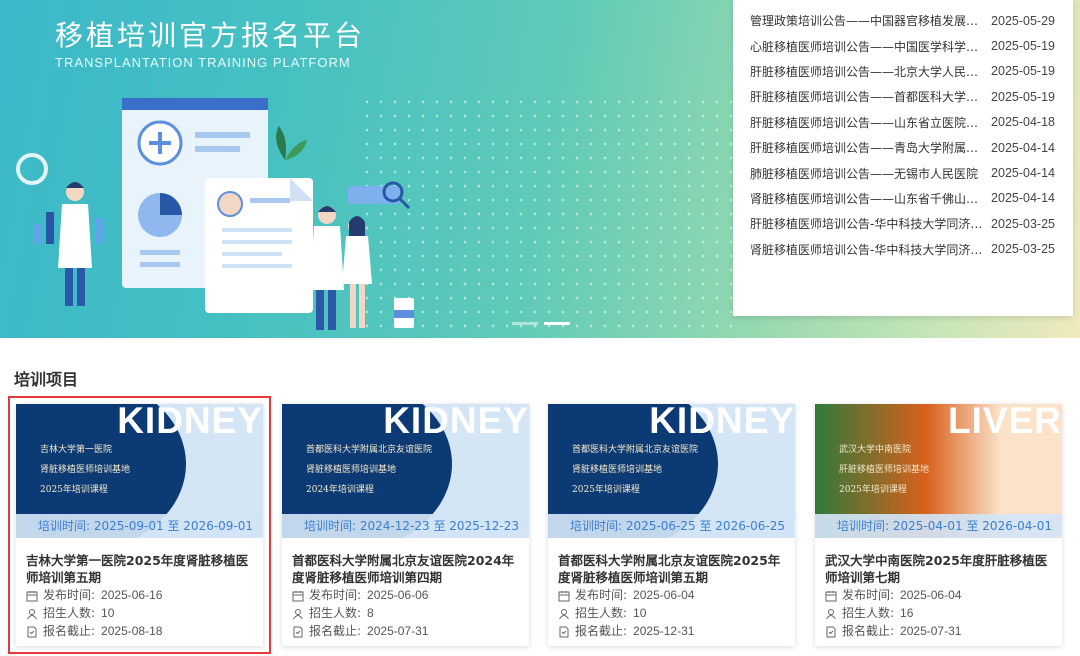 This screenshot has height=656, width=1080. Describe the element at coordinates (867, 223) in the screenshot. I see `notice-title: 肝脏移植医师培训公告-华中科技大学同济医学院` at that location.